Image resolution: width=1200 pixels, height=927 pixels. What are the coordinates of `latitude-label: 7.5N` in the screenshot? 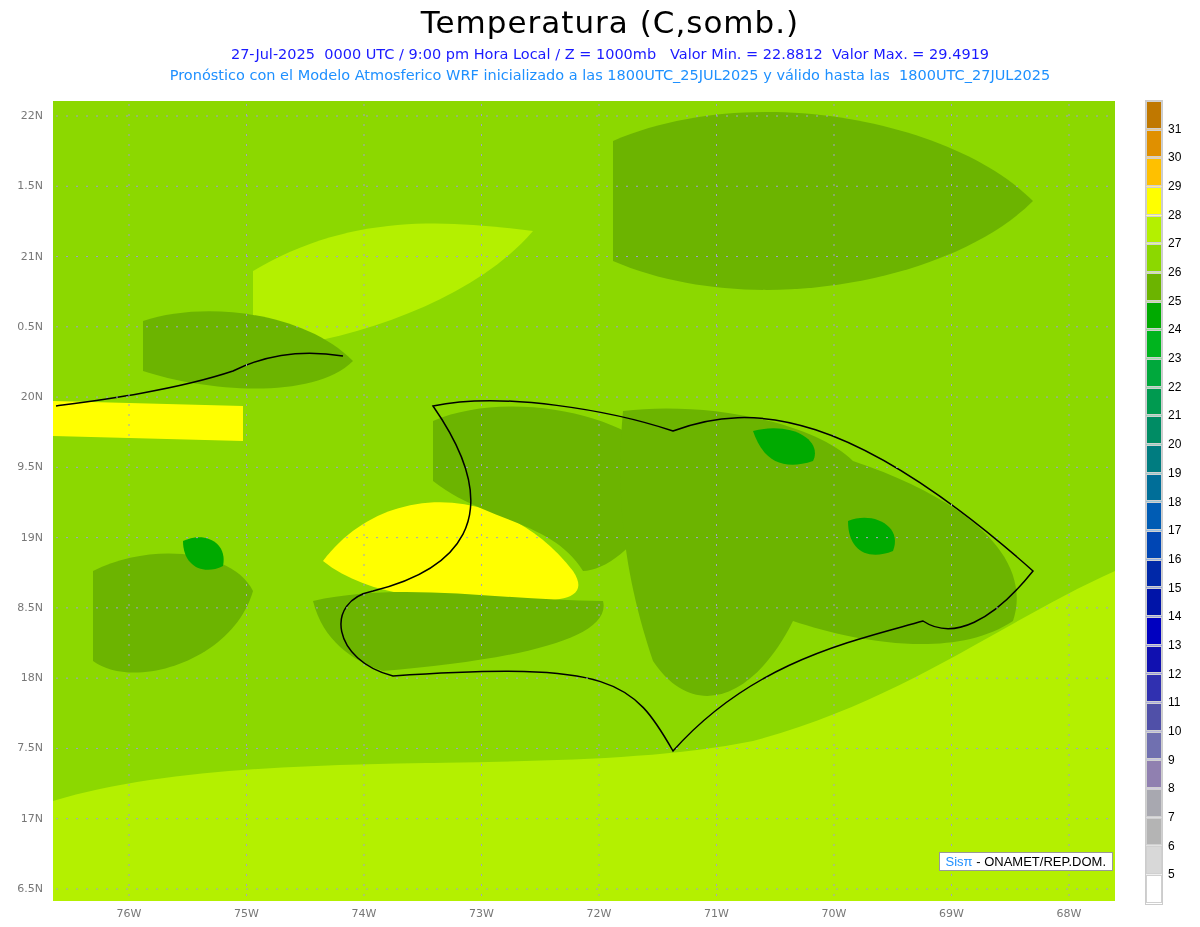 It's located at (30, 748).